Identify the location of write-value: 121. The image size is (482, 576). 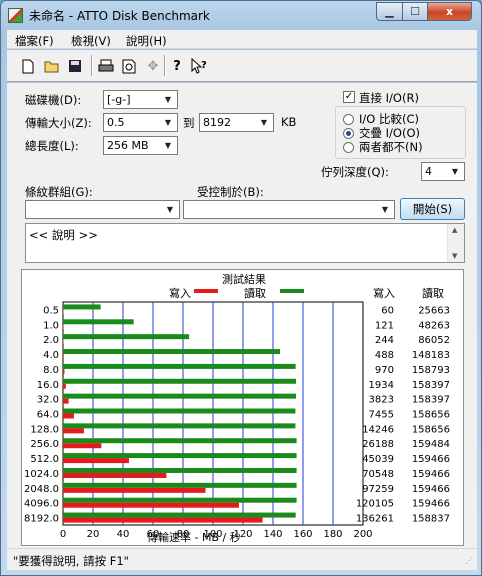
(384, 325).